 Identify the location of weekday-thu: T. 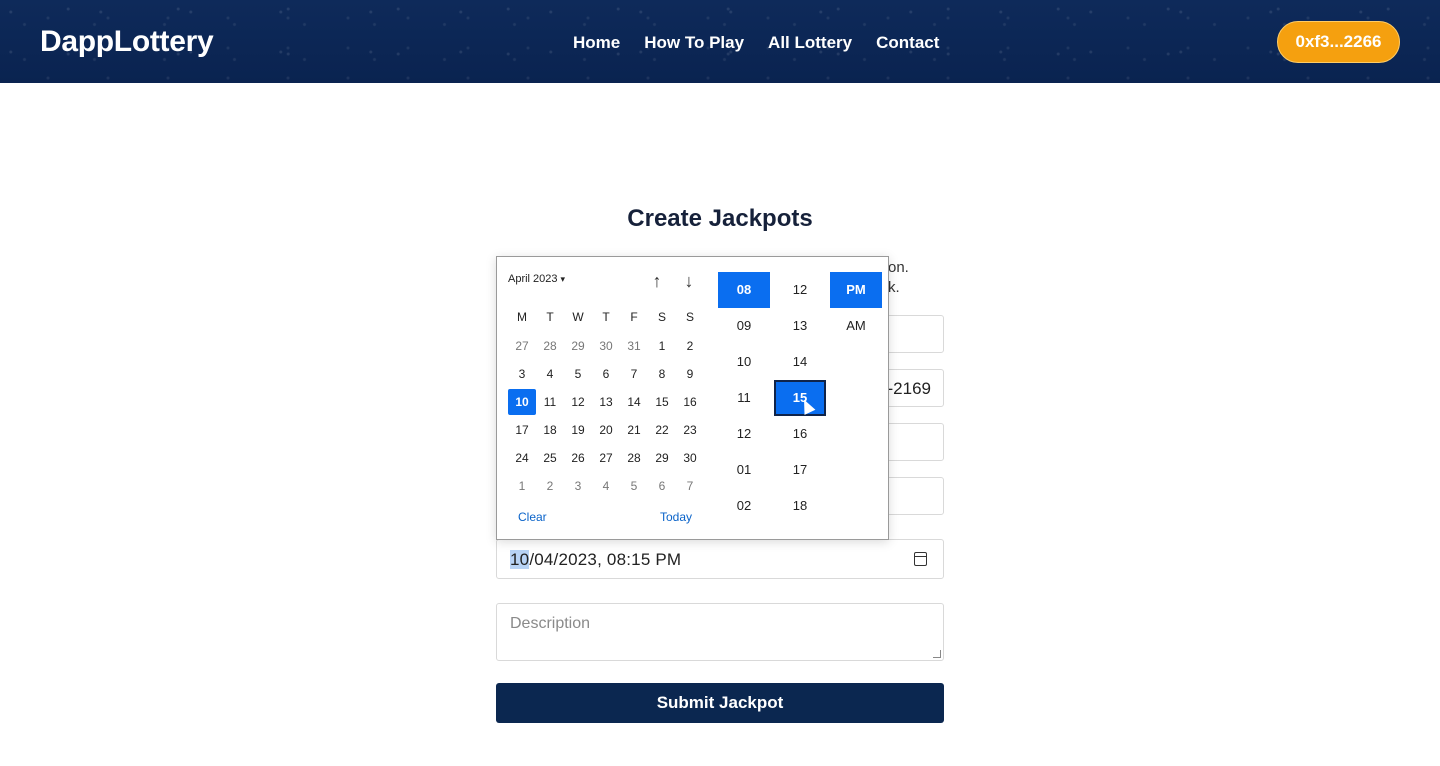
(606, 317).